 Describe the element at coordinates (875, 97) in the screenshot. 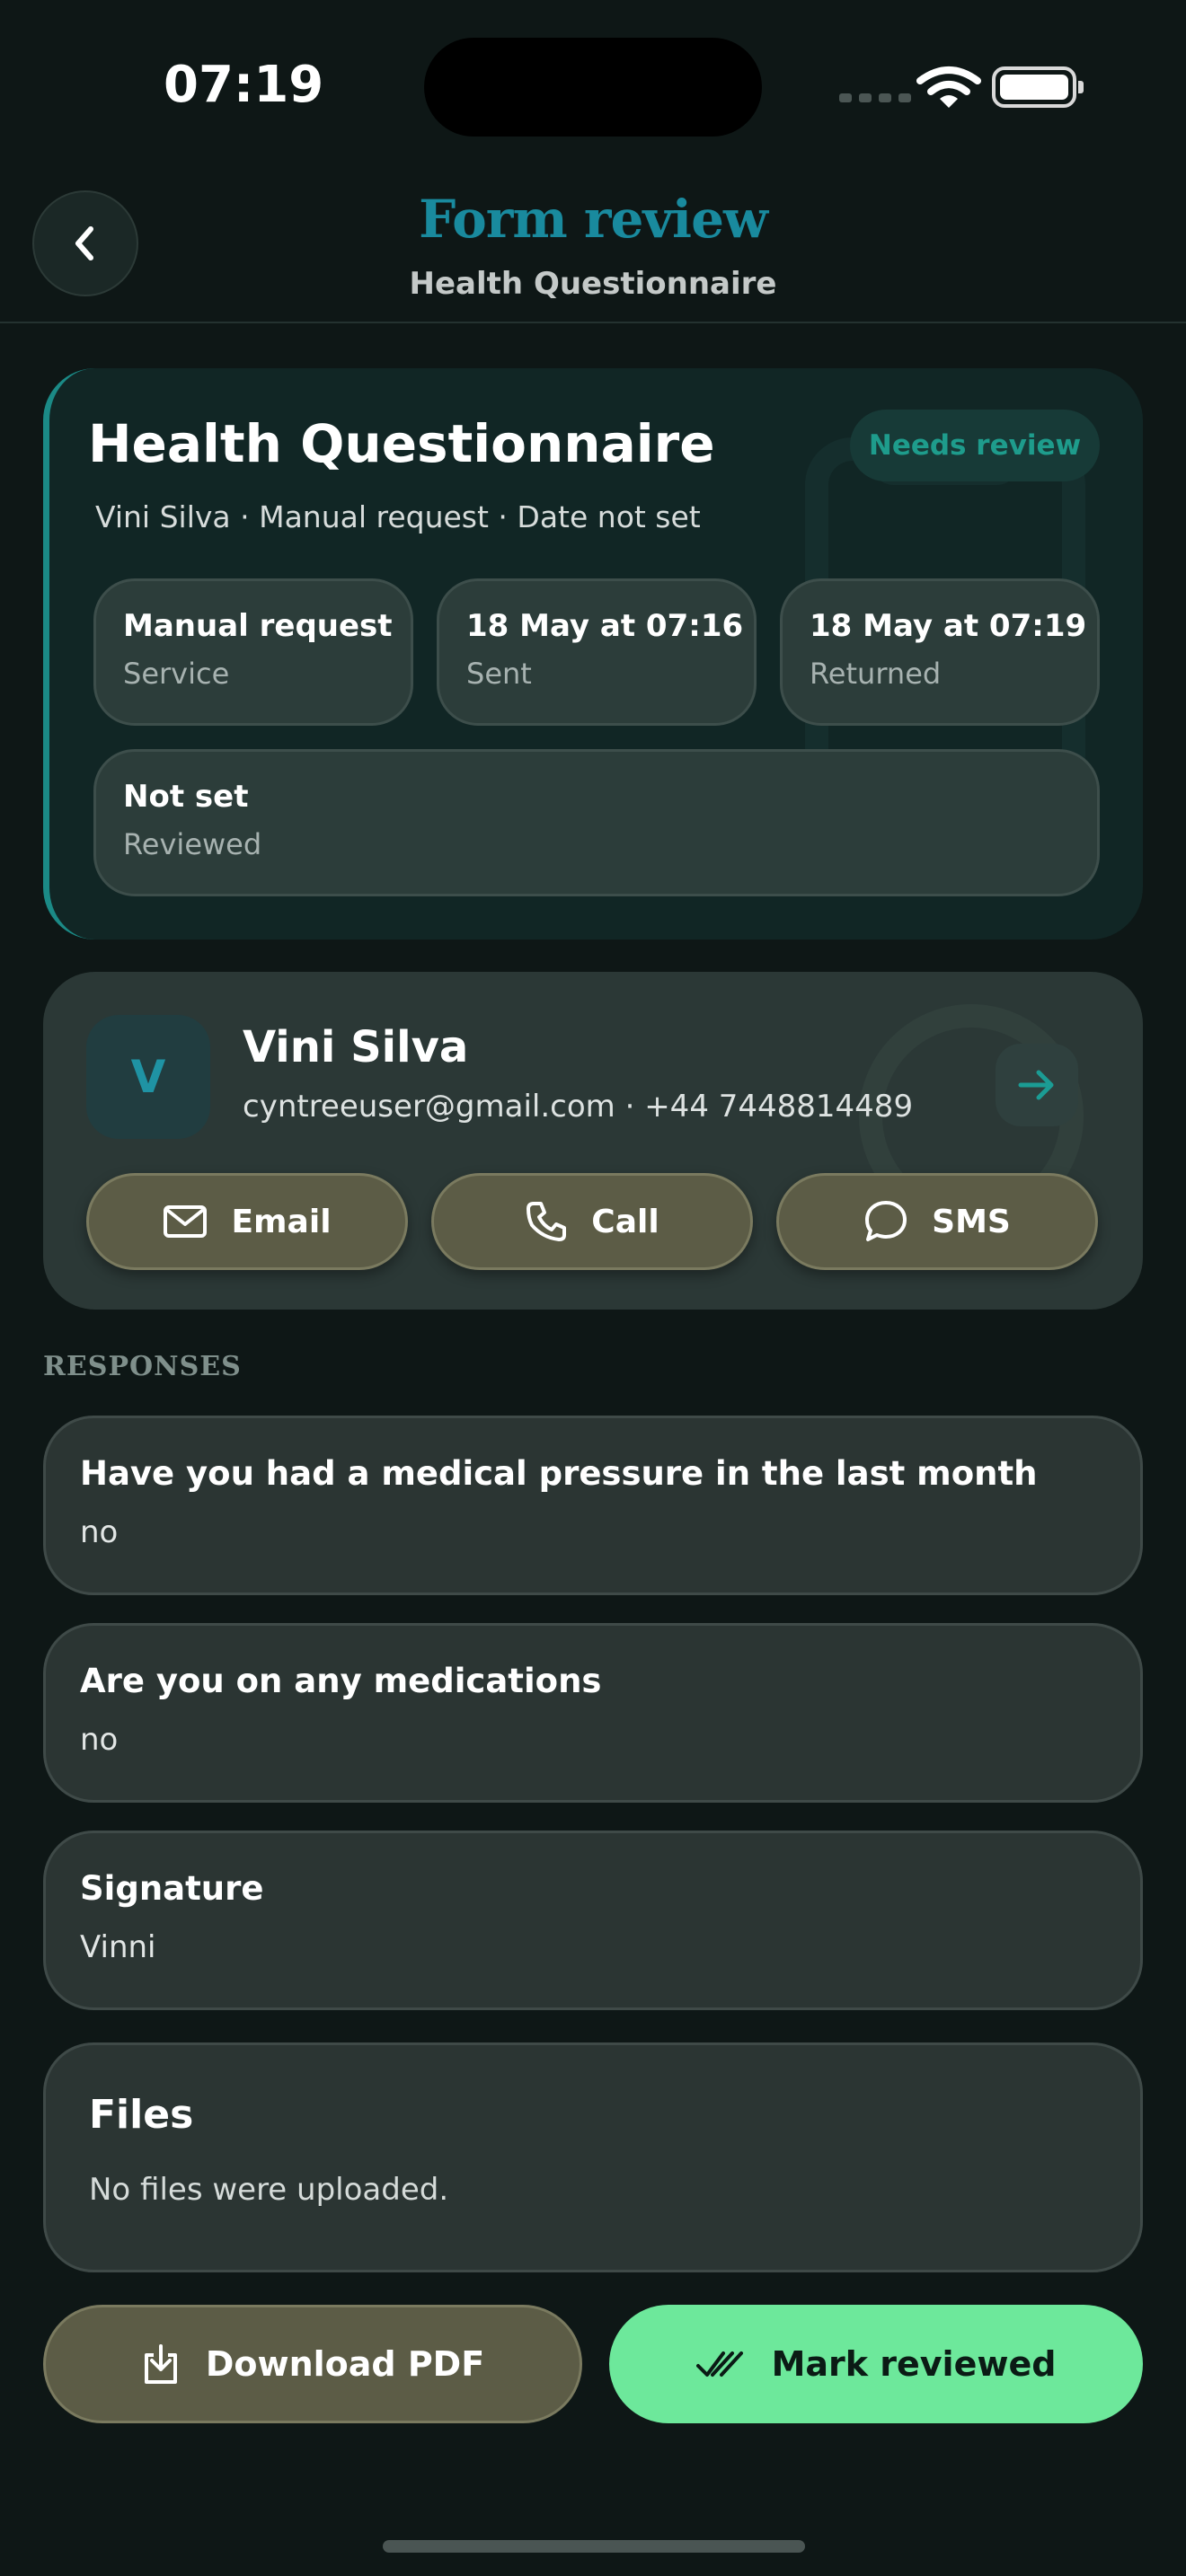

I see `cellular-signal-icon` at that location.